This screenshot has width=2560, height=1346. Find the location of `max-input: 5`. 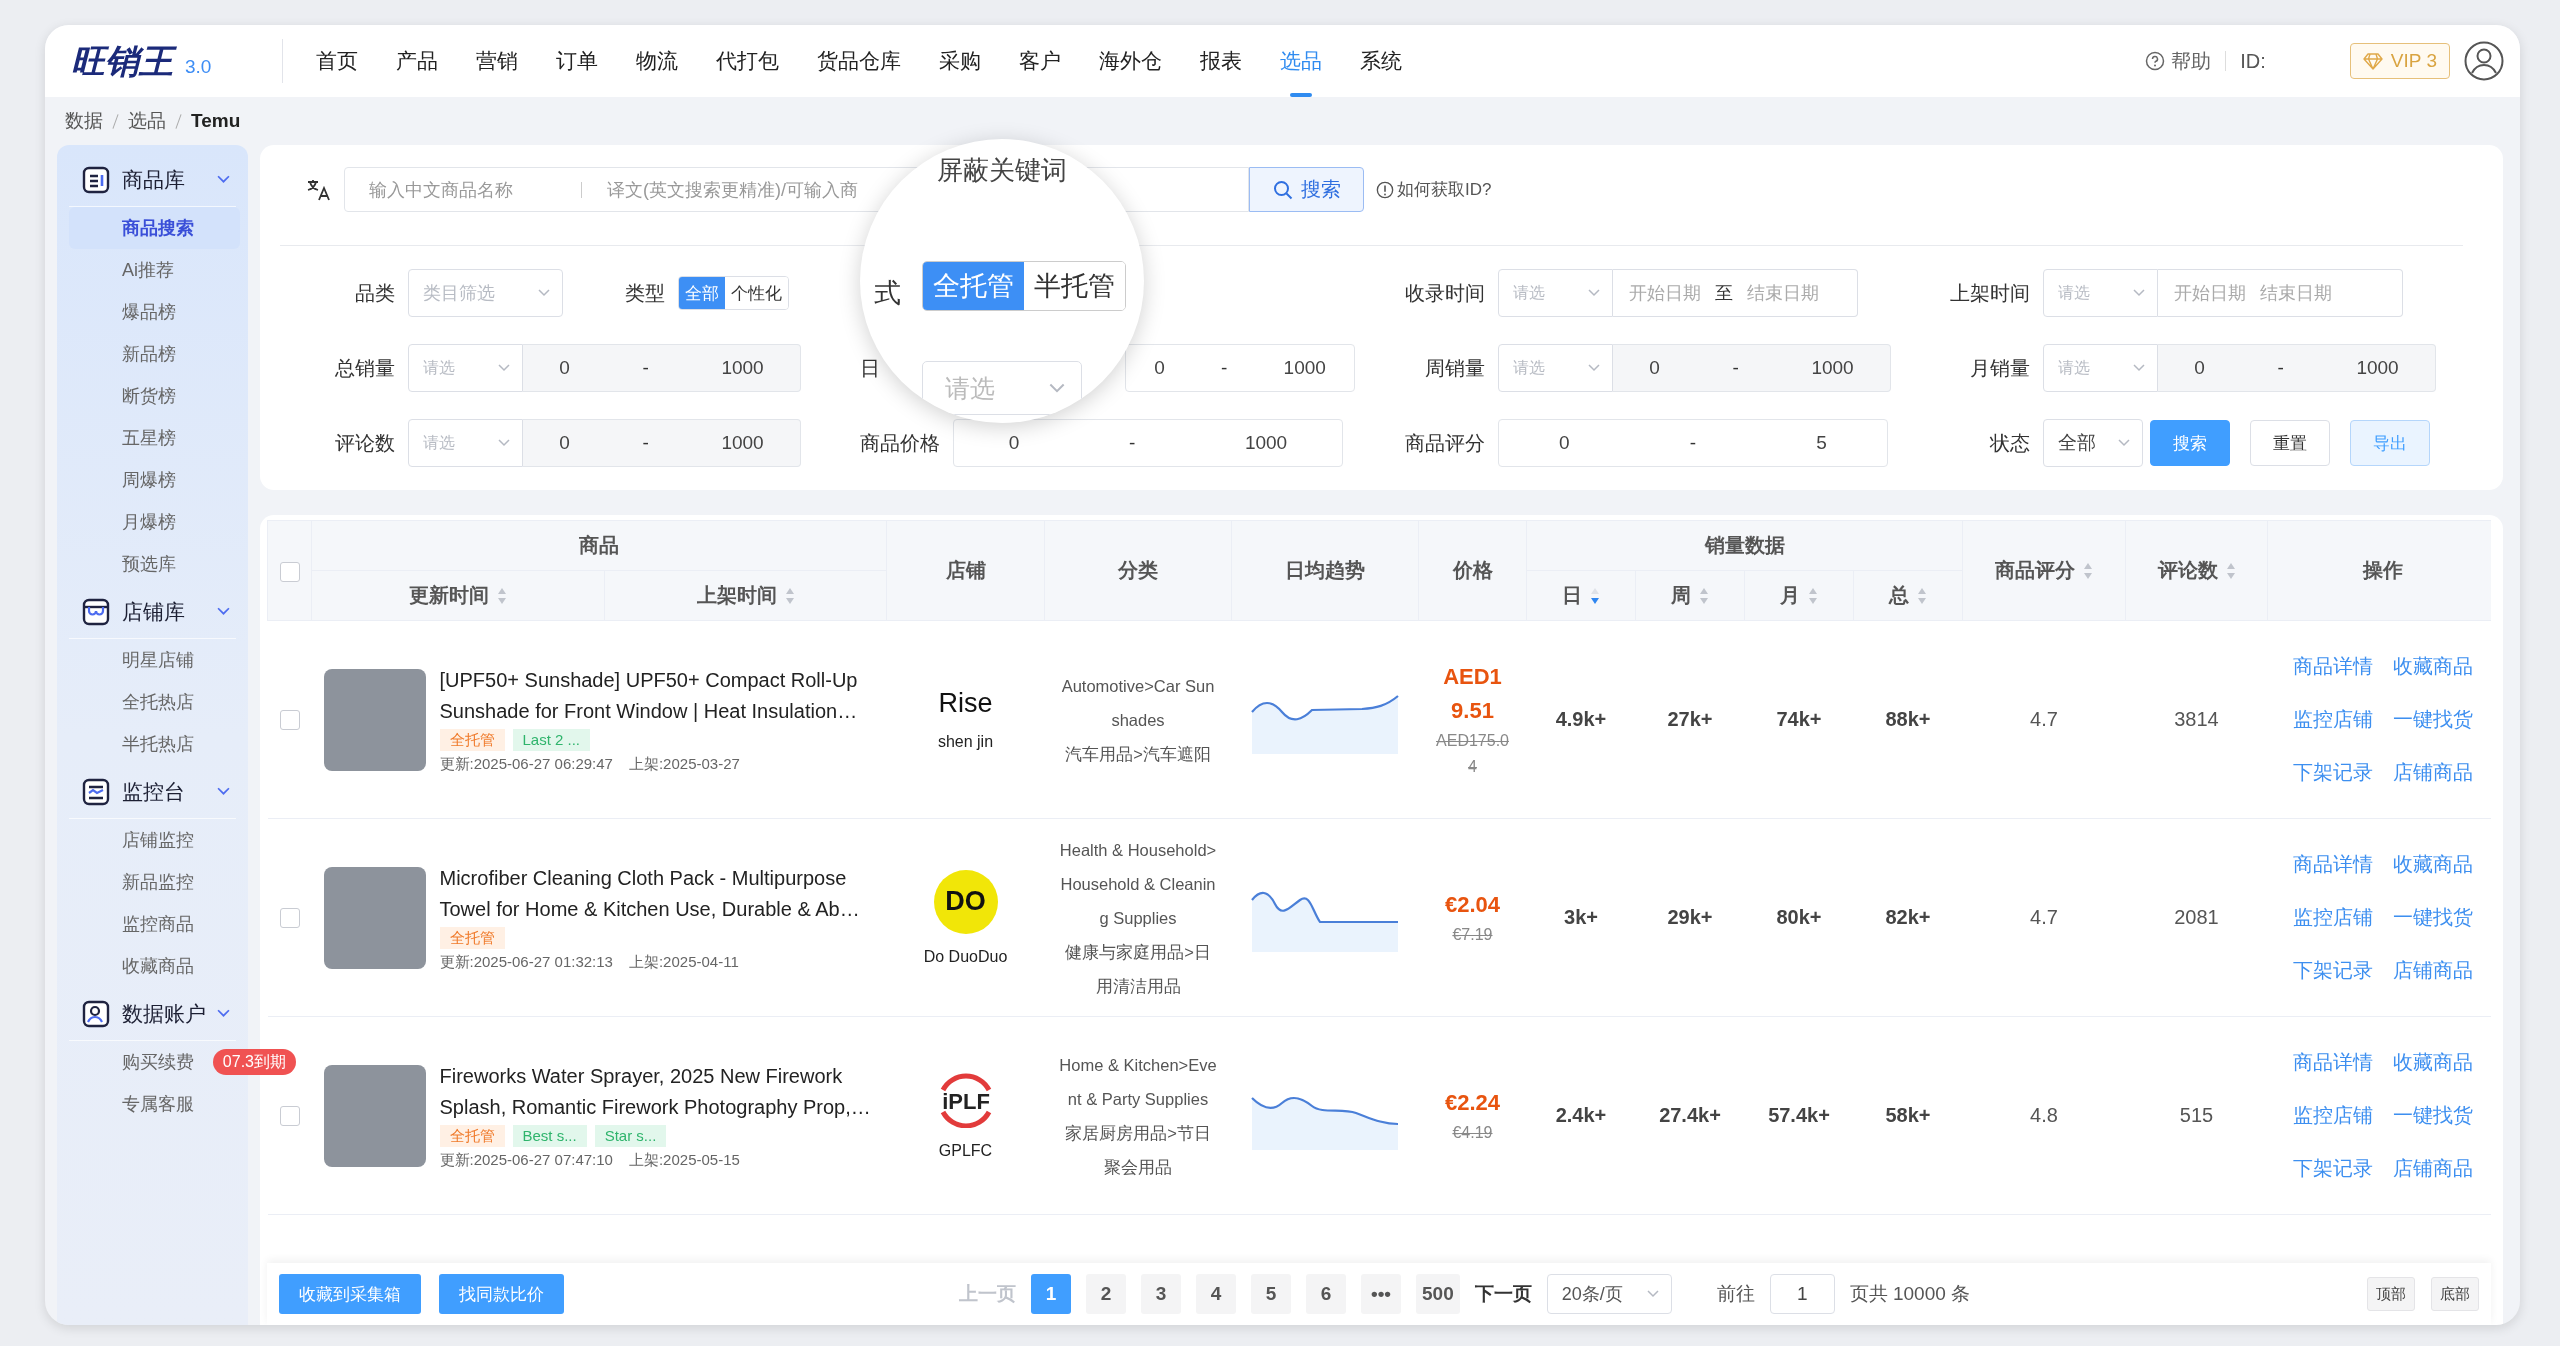

max-input: 5 is located at coordinates (1821, 443).